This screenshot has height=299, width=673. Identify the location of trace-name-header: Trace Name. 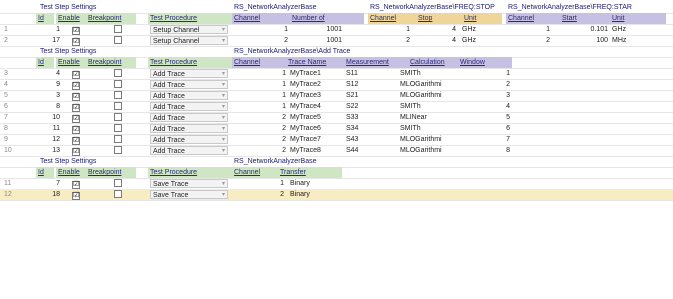
(315, 62).